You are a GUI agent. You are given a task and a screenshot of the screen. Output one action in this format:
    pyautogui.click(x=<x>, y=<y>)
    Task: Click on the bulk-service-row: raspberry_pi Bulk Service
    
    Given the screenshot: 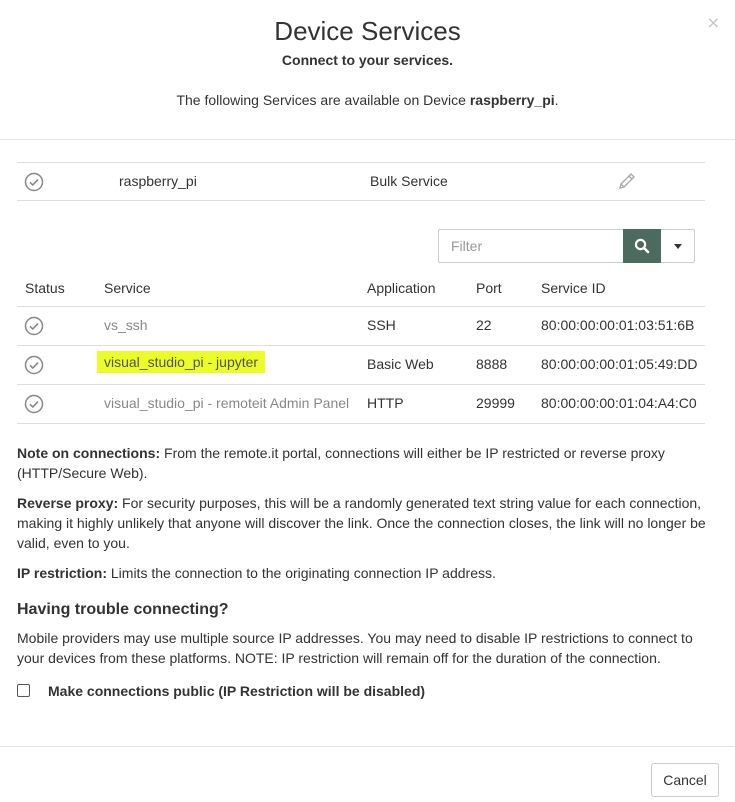 What is the action you would take?
    pyautogui.click(x=361, y=181)
    